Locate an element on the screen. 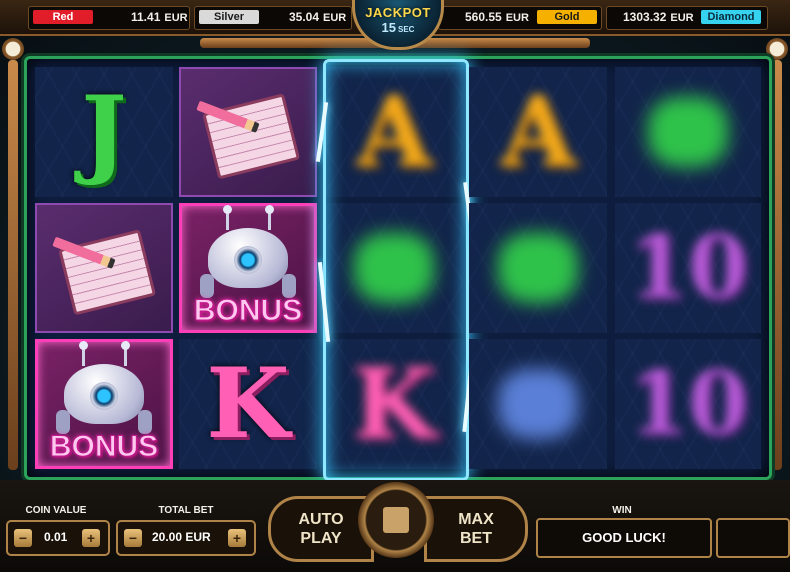 This screenshot has width=790, height=572. total-bet-minus-button: − is located at coordinates (133, 538).